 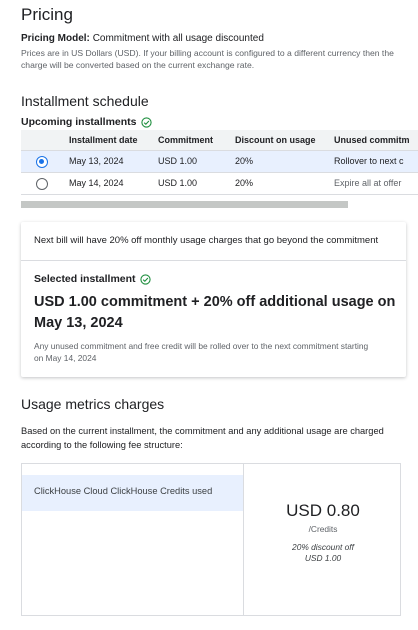 What do you see at coordinates (275, 140) in the screenshot?
I see `column-header-discount: Discount on usage` at bounding box center [275, 140].